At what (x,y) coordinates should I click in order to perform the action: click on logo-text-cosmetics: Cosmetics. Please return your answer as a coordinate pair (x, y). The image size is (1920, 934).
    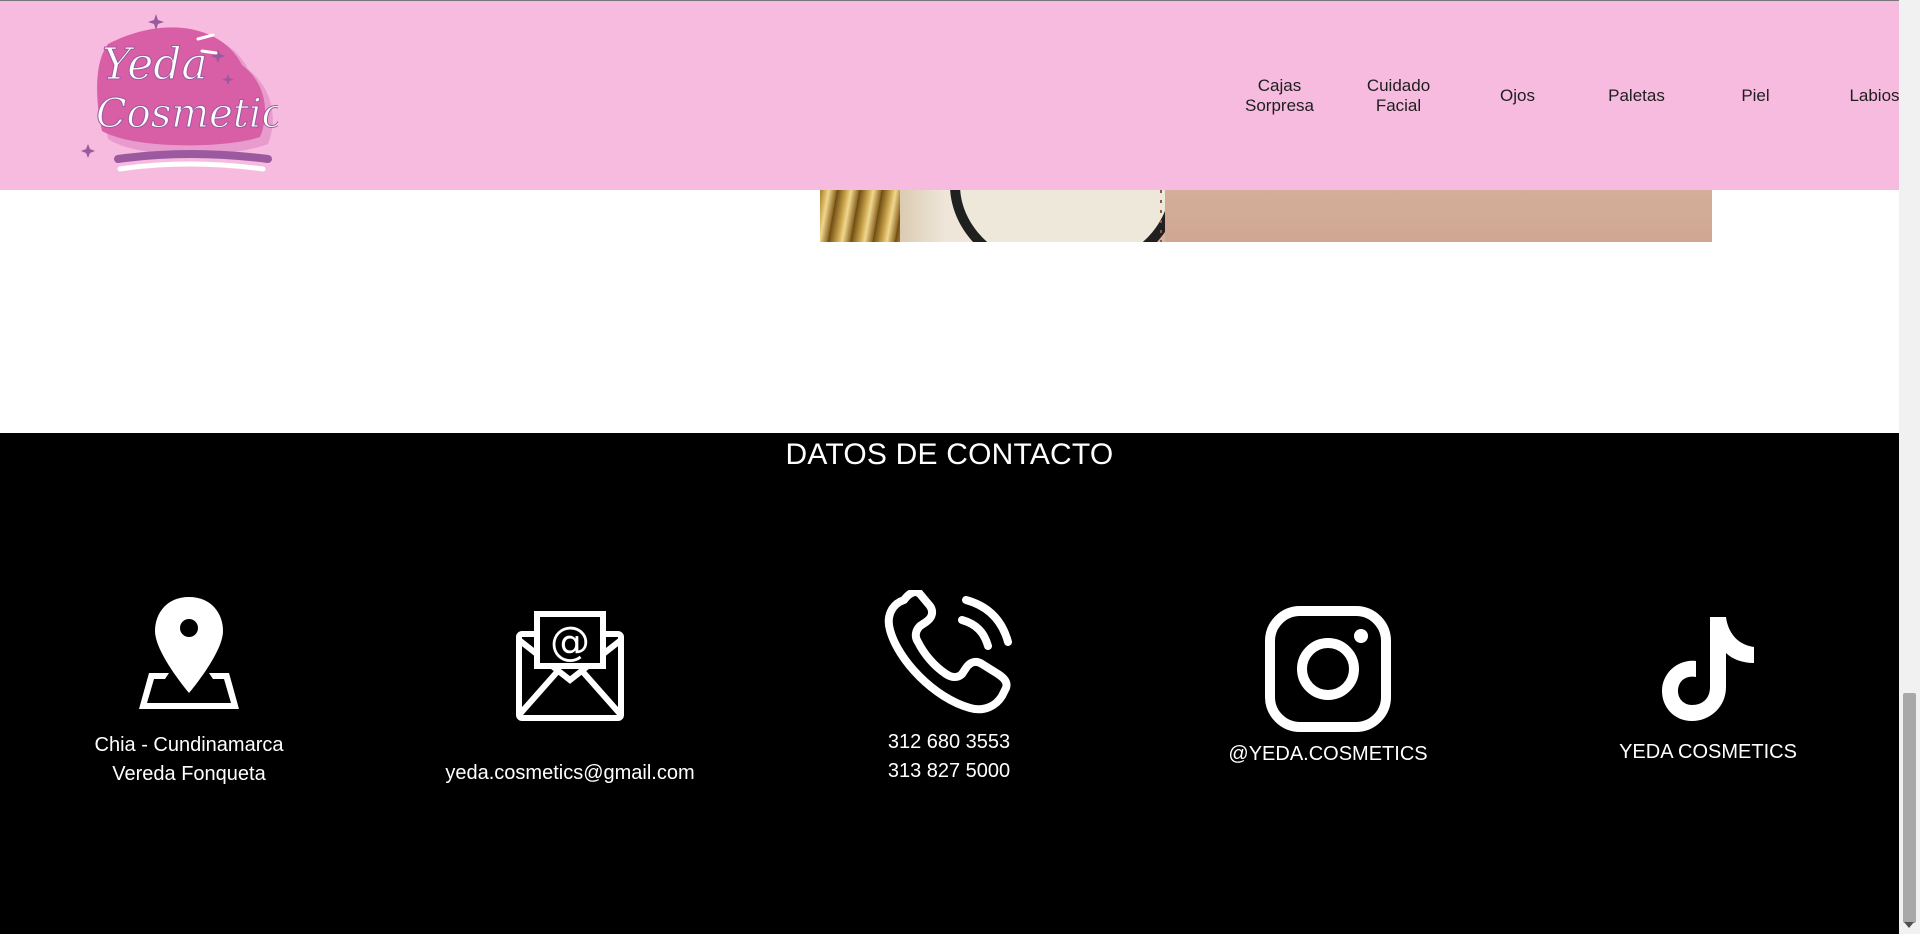
    Looking at the image, I should click on (187, 114).